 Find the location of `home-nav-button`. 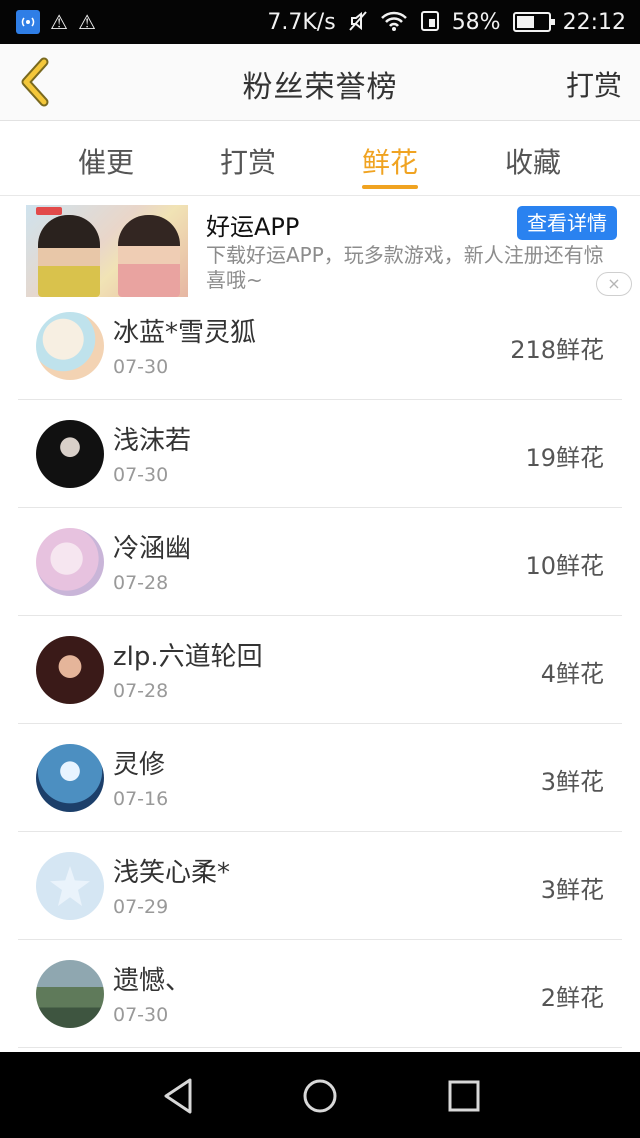

home-nav-button is located at coordinates (320, 1096).